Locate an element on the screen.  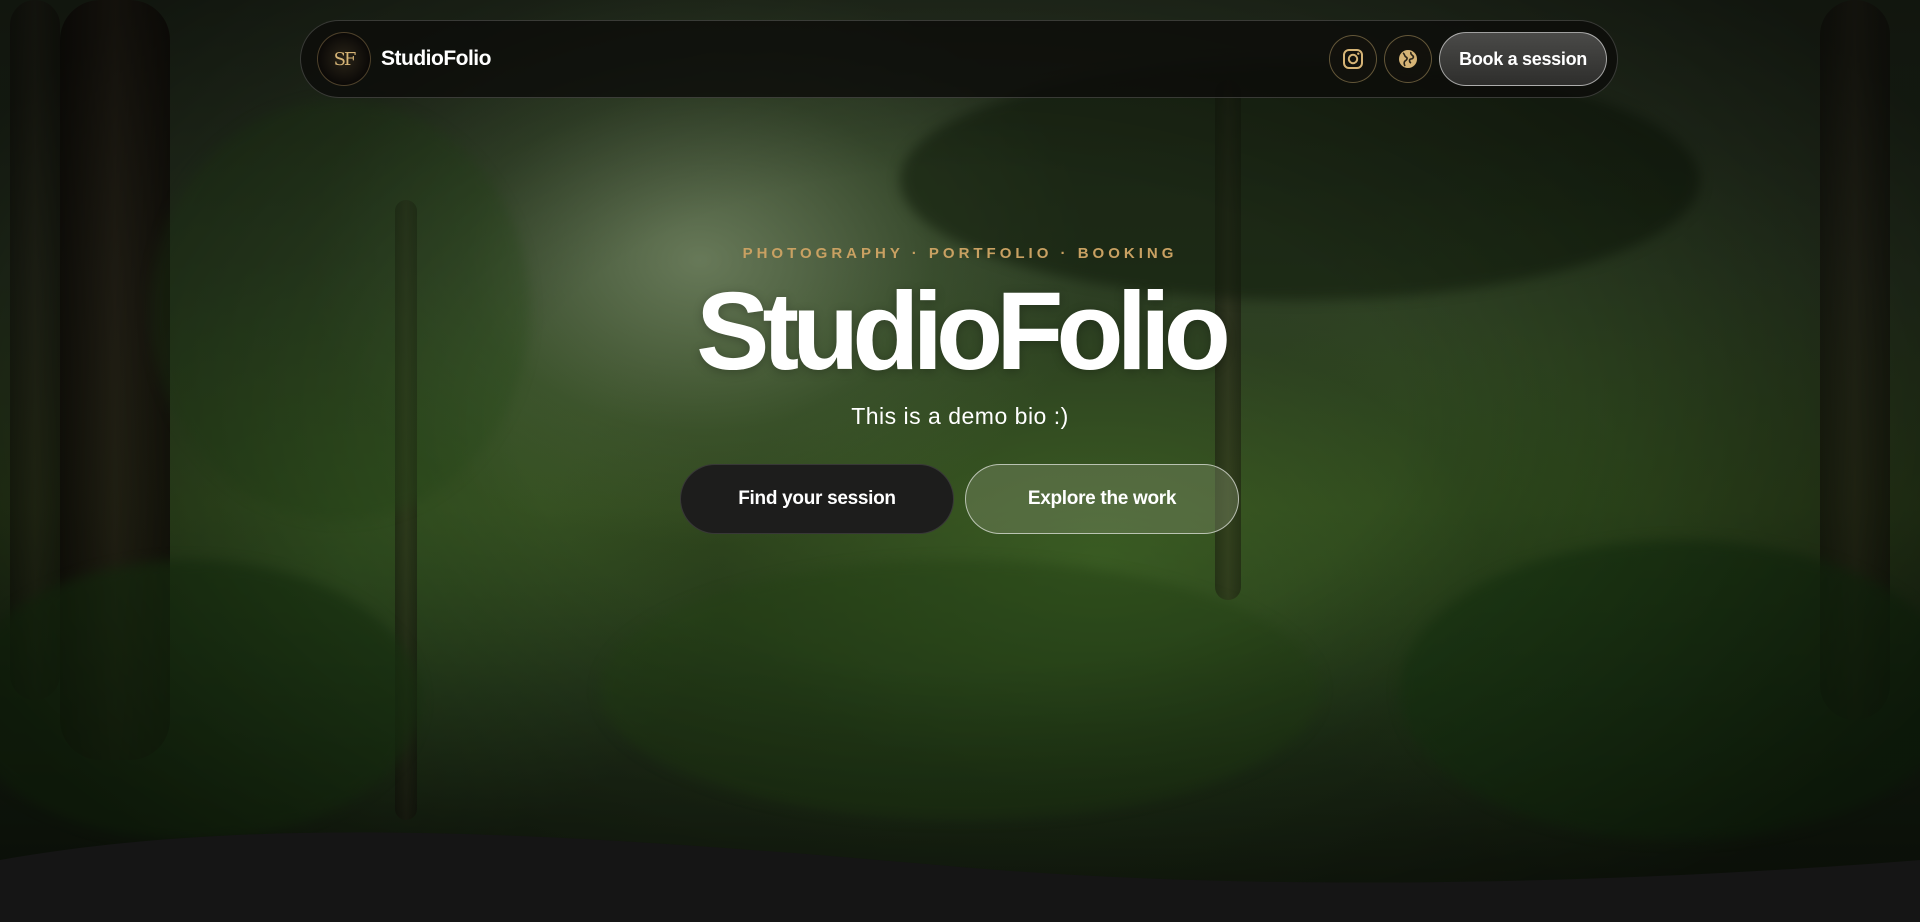
instagram-icon is located at coordinates (1353, 59).